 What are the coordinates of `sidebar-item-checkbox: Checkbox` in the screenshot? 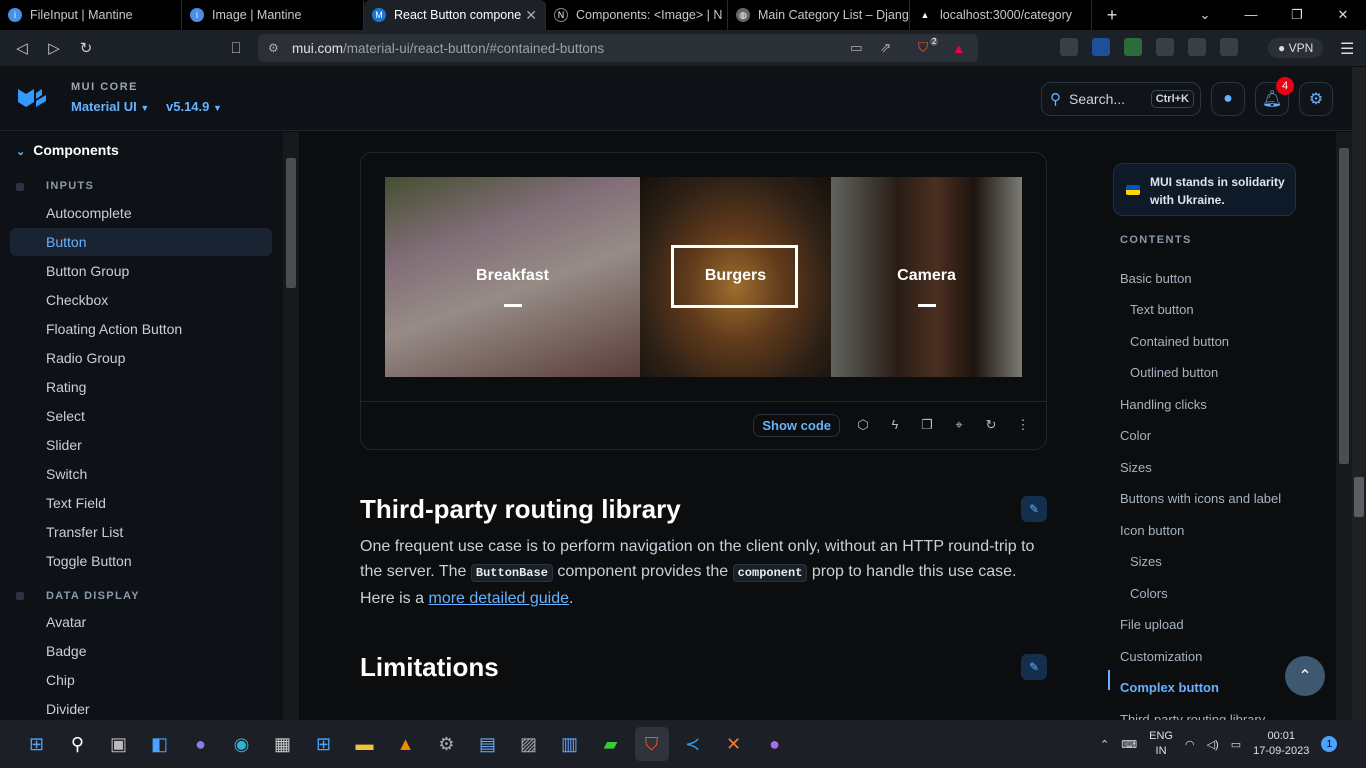 It's located at (141, 300).